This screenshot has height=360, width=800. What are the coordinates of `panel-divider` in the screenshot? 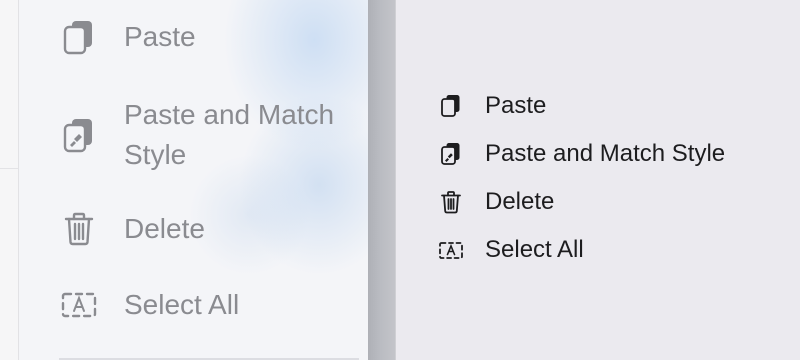 It's located at (382, 180).